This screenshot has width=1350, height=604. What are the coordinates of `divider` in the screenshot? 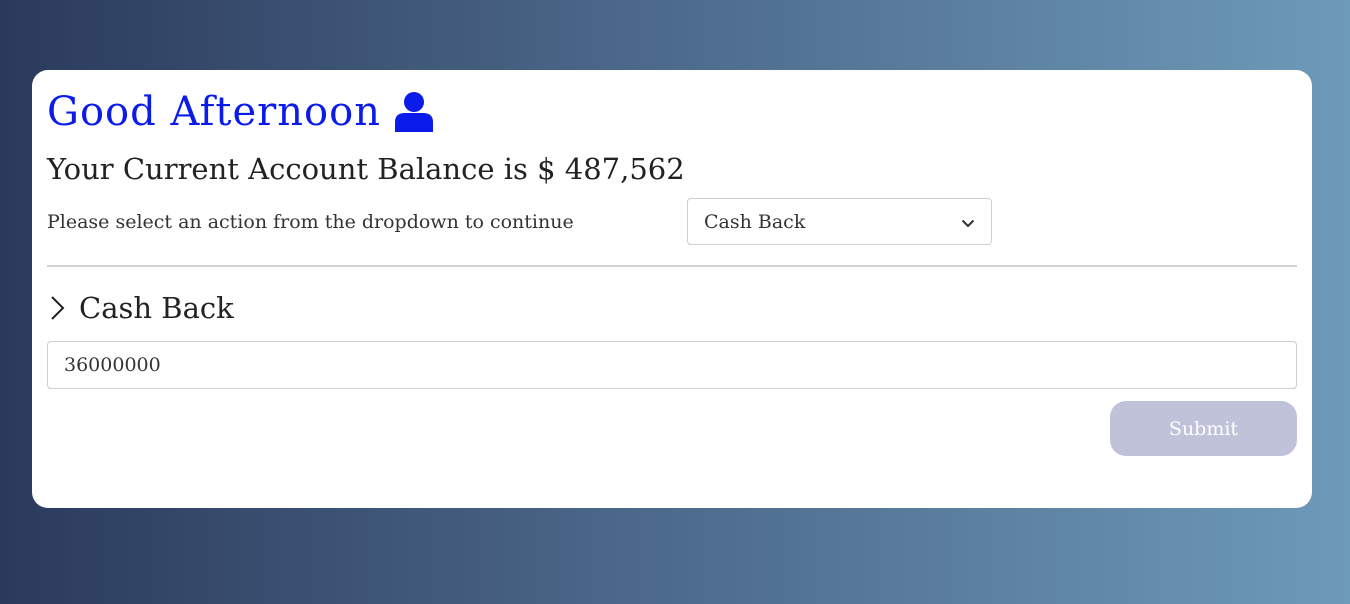 It's located at (672, 266).